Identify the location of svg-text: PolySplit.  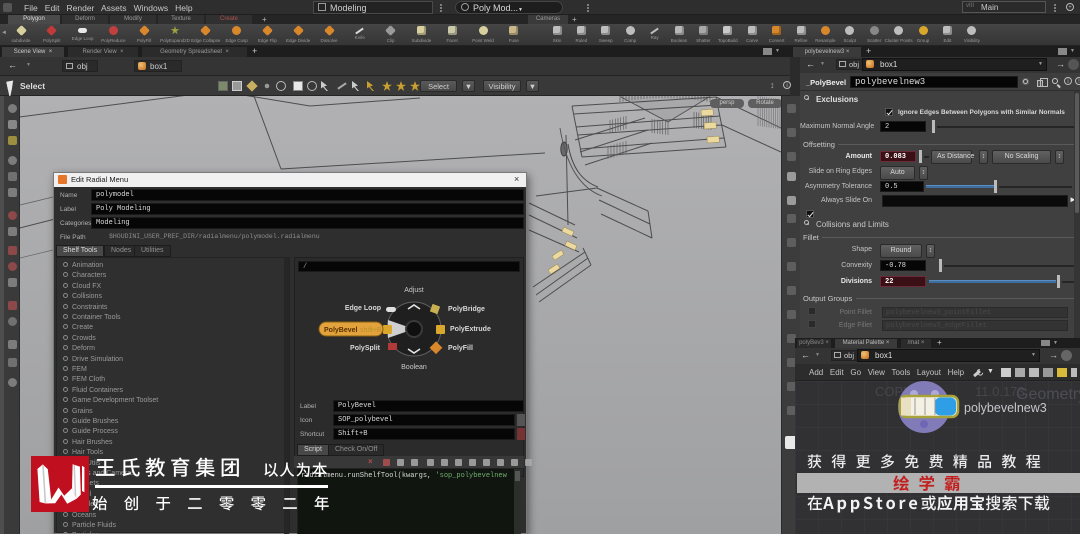
(365, 348).